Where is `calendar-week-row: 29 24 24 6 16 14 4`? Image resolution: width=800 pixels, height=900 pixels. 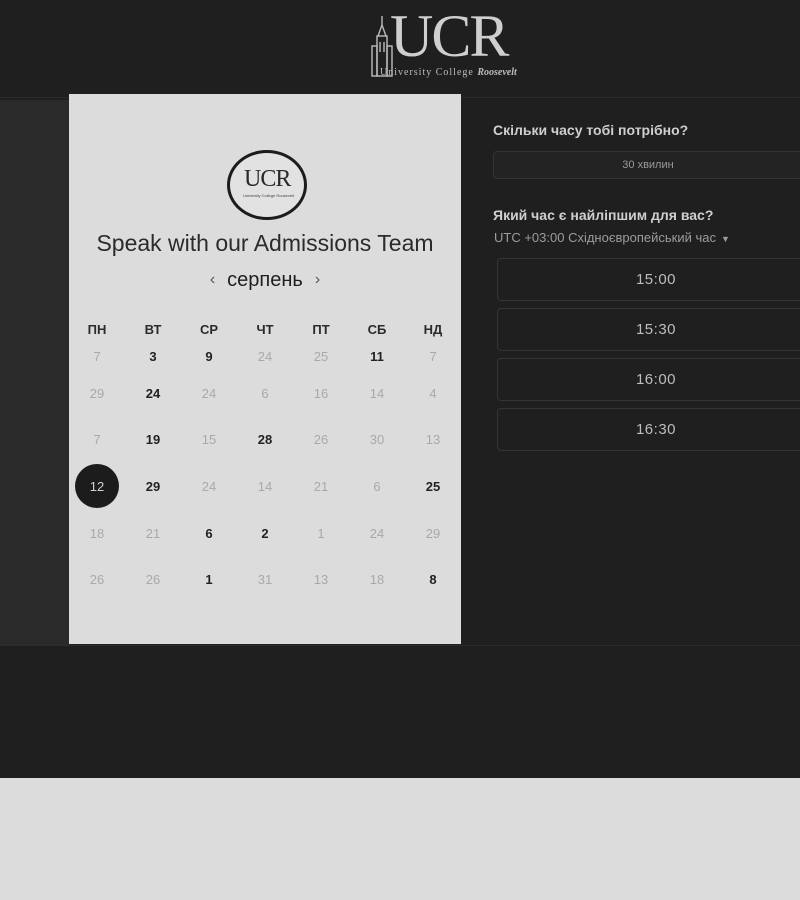 calendar-week-row: 29 24 24 6 16 14 4 is located at coordinates (265, 393).